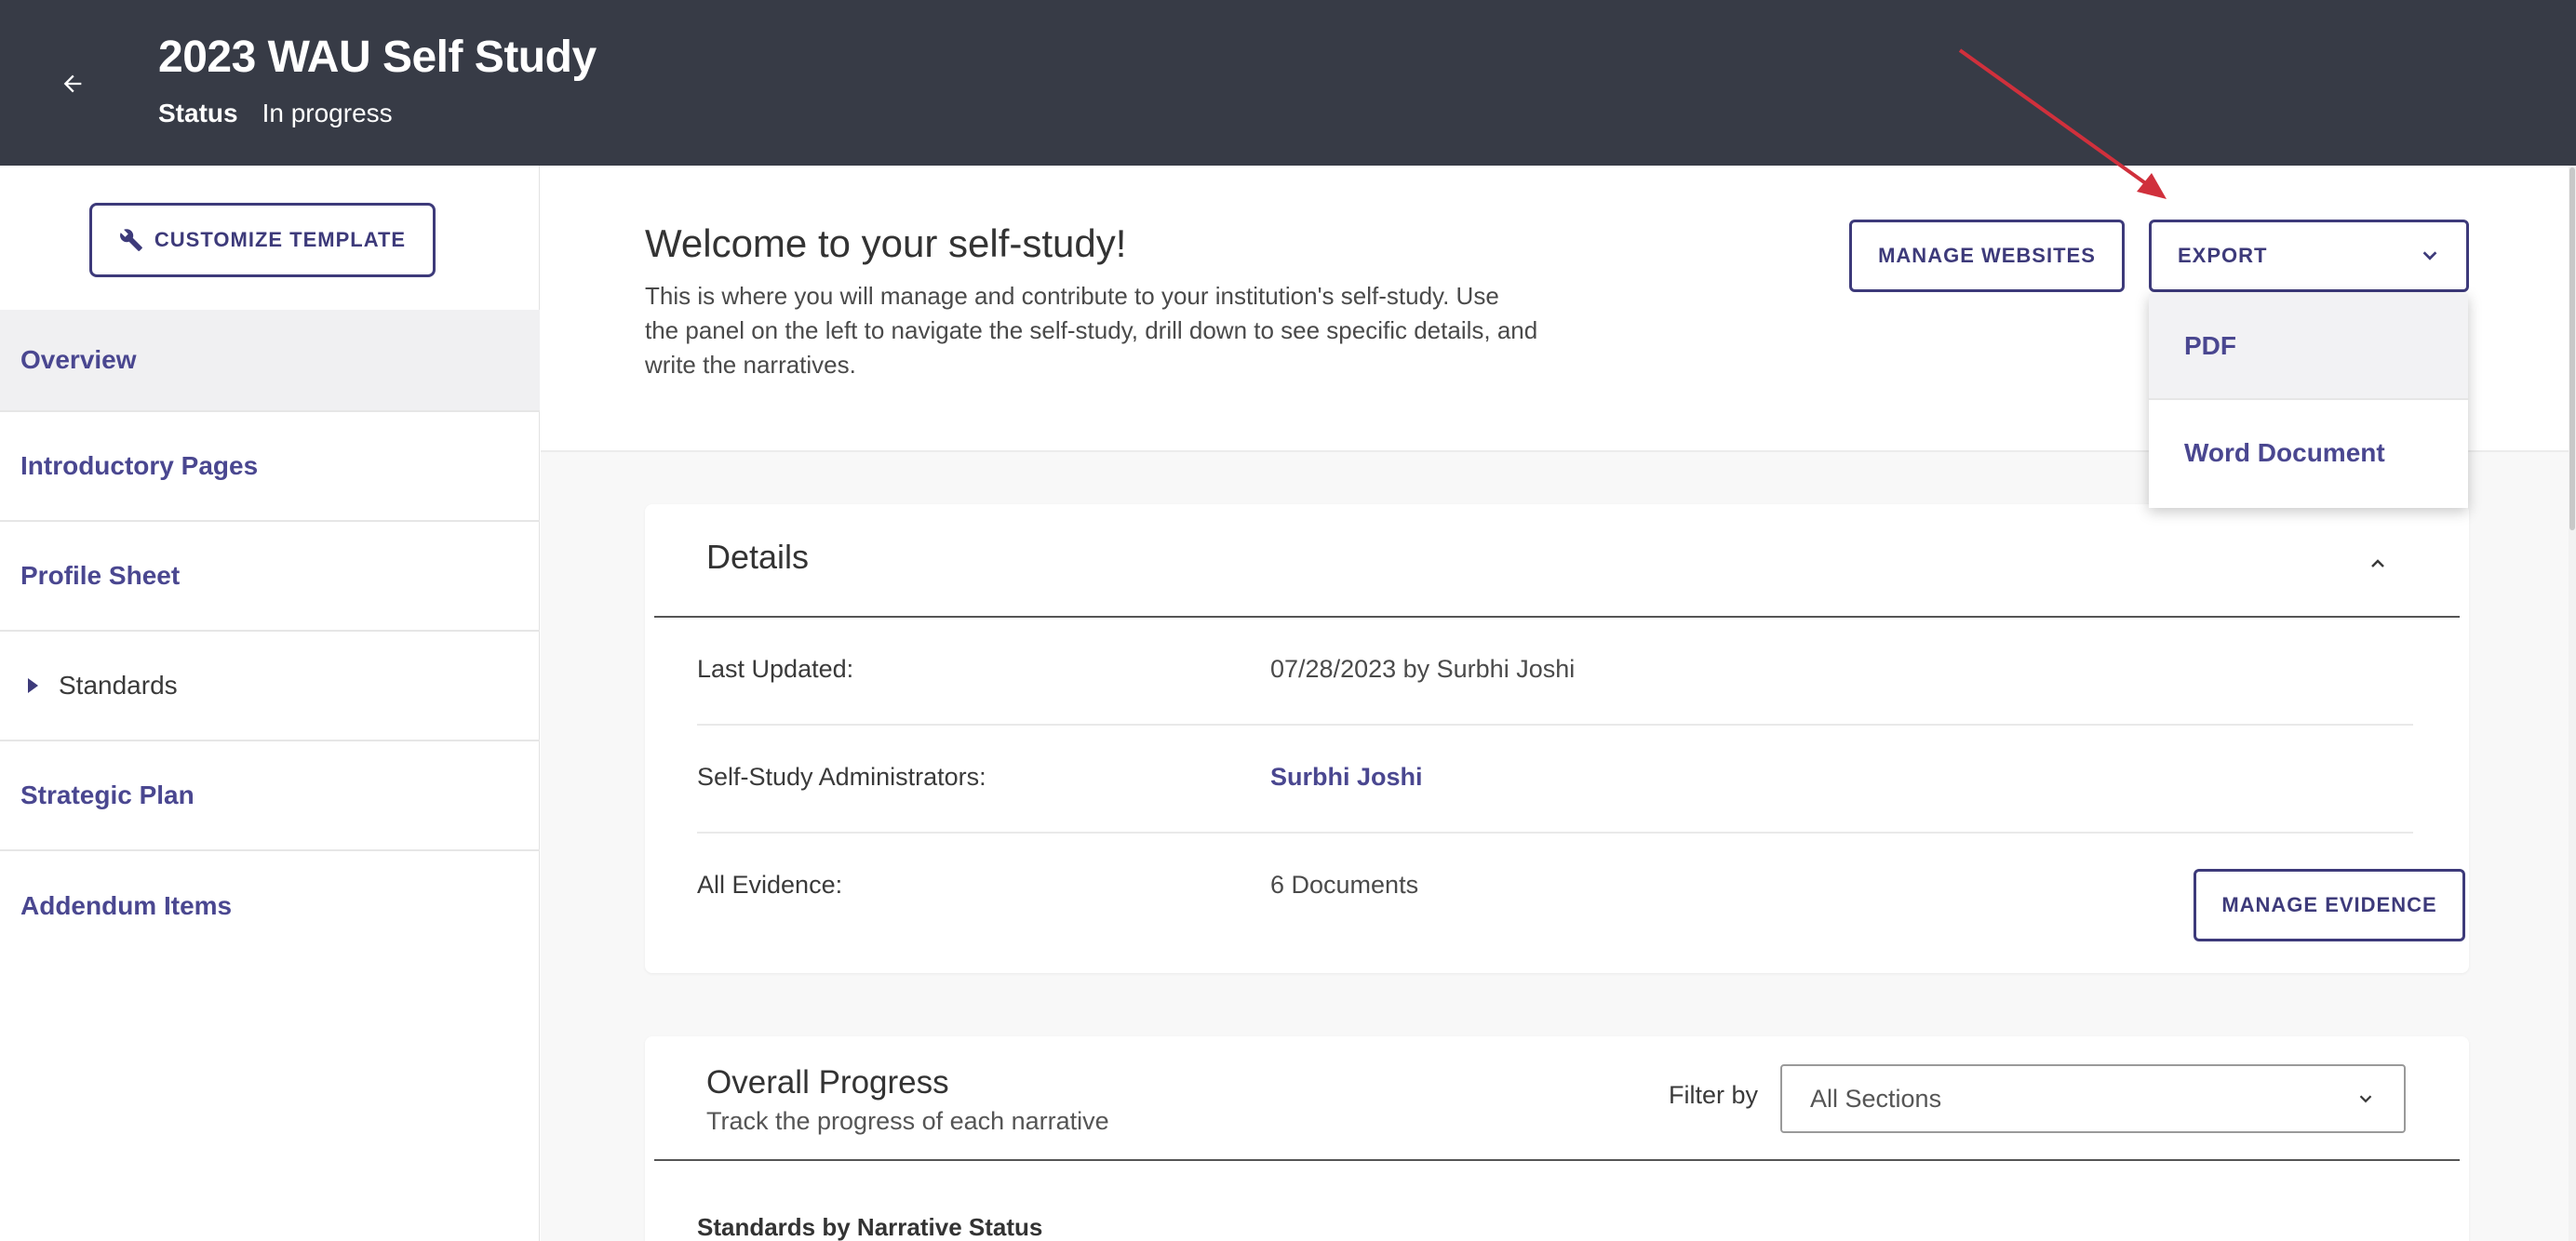 This screenshot has width=2576, height=1241. Describe the element at coordinates (270, 577) in the screenshot. I see `sidebar-item-profile-sheet: Profile Sheet` at that location.